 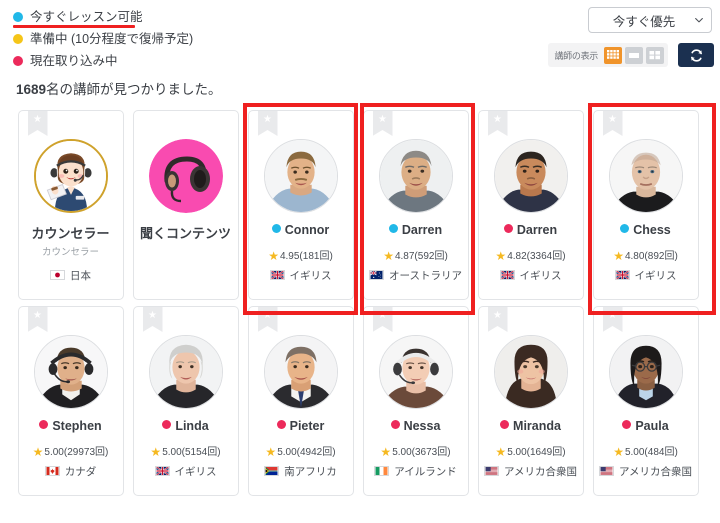 What do you see at coordinates (76, 452) in the screenshot?
I see `card-rating-label: 5.00(29973回)` at bounding box center [76, 452].